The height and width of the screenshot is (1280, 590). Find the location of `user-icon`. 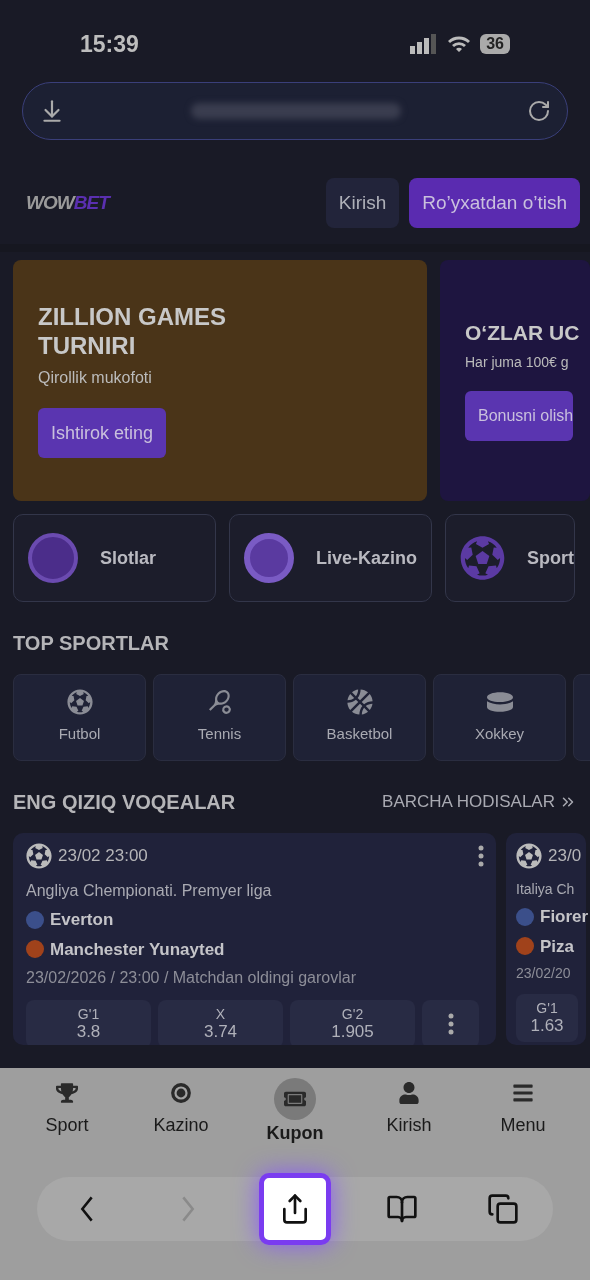

user-icon is located at coordinates (409, 1093).